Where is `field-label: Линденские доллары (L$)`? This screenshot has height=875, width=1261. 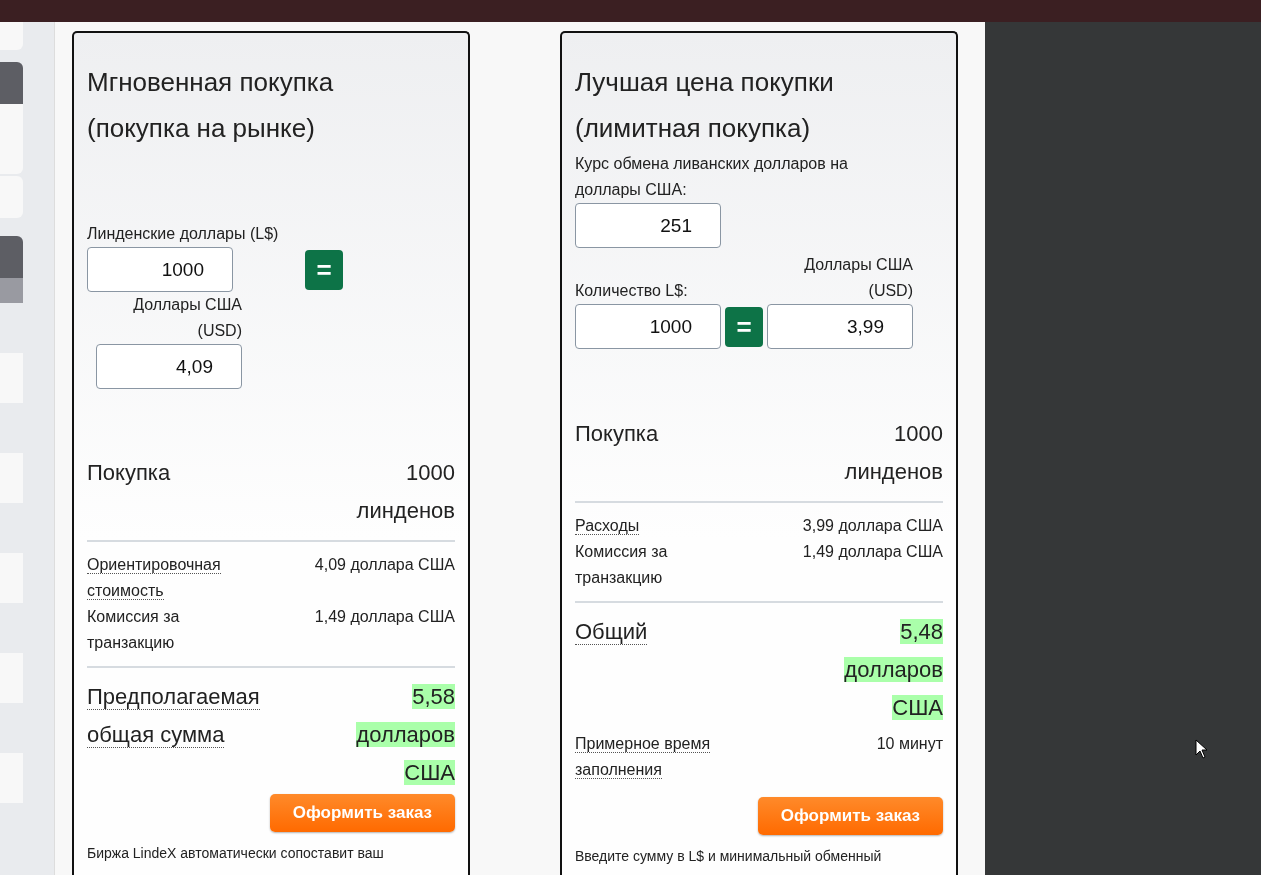
field-label: Линденские доллары (L$) is located at coordinates (183, 234).